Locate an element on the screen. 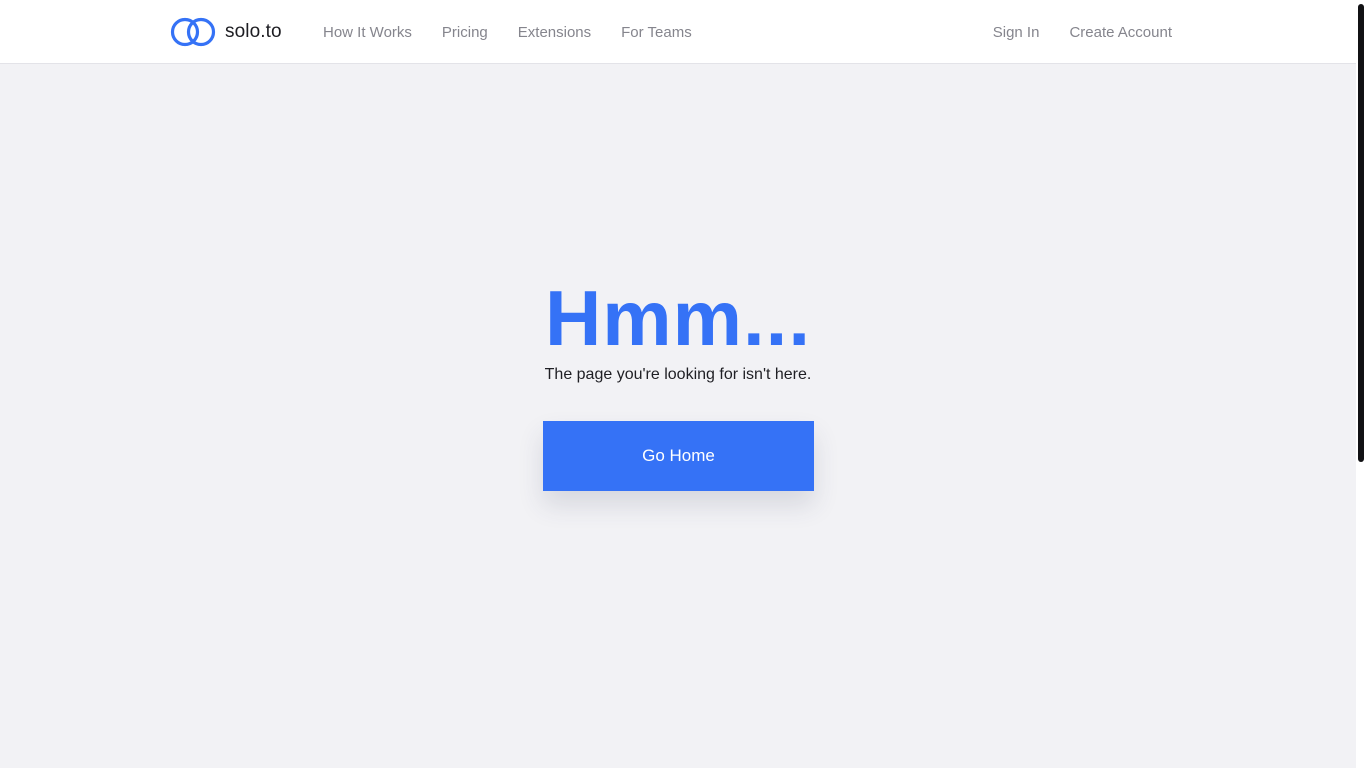  account-nav: Sign In Create Account is located at coordinates (1082, 32).